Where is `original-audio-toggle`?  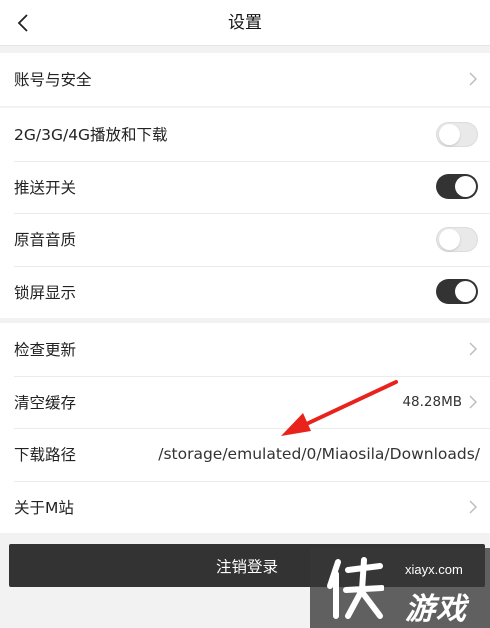
original-audio-toggle is located at coordinates (457, 239).